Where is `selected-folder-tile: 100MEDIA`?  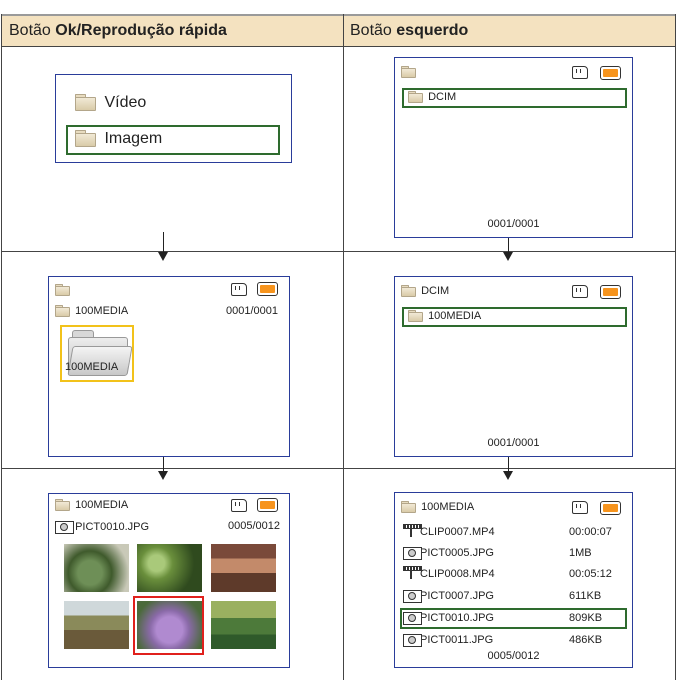 selected-folder-tile: 100MEDIA is located at coordinates (97, 353).